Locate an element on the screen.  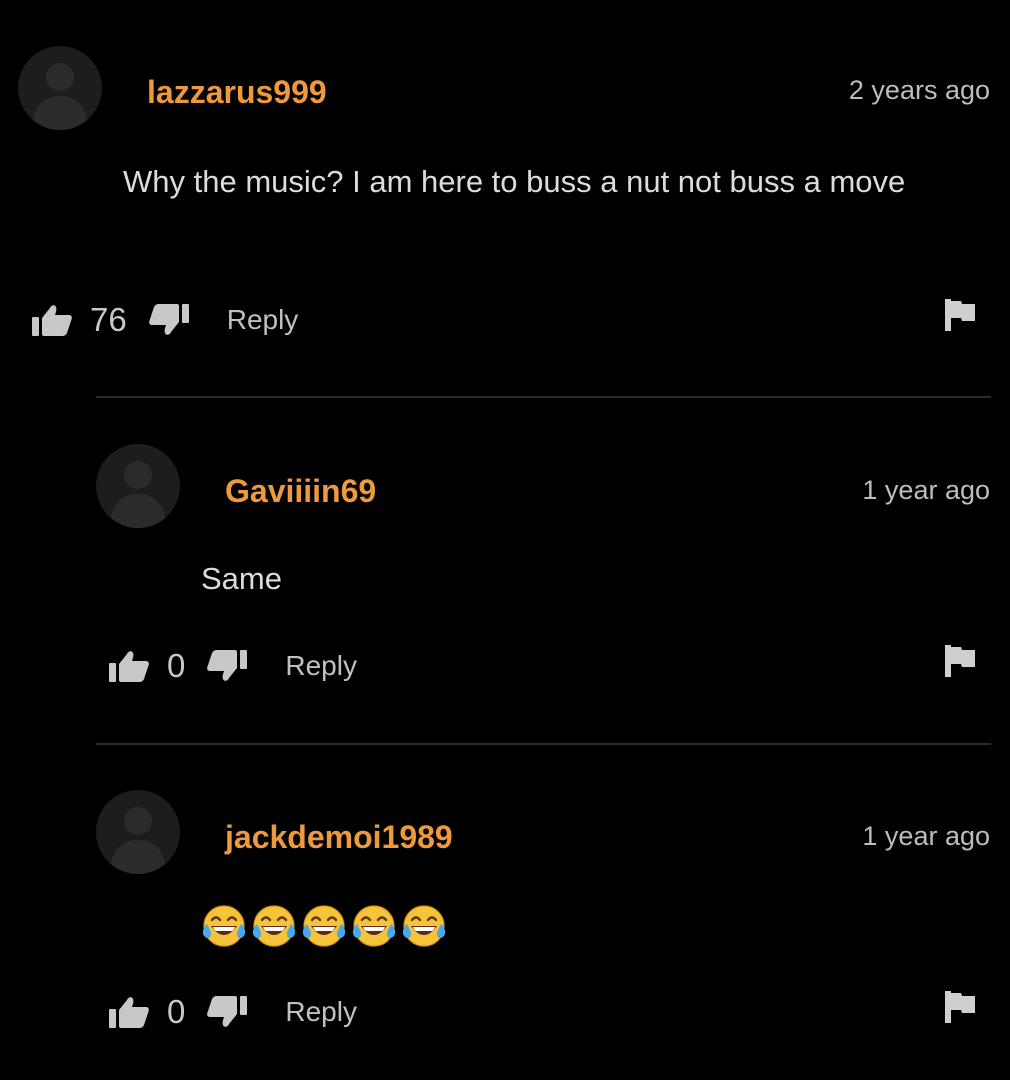
comment-username: lazzarus999 is located at coordinates (237, 92).